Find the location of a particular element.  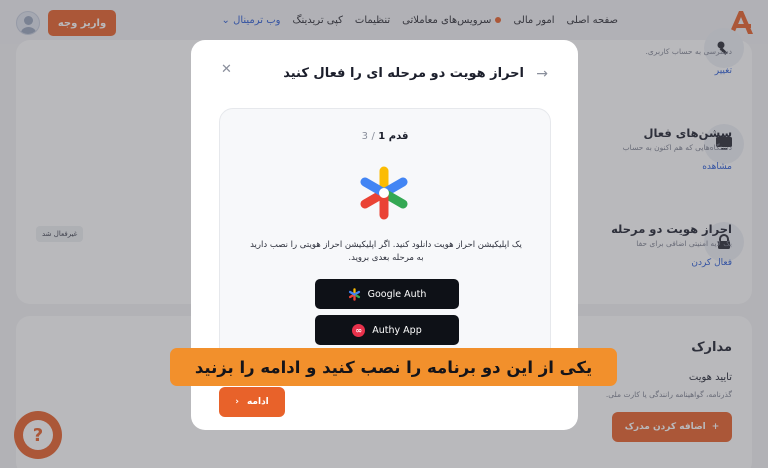

google-auth-label: Google Auth is located at coordinates (397, 294).